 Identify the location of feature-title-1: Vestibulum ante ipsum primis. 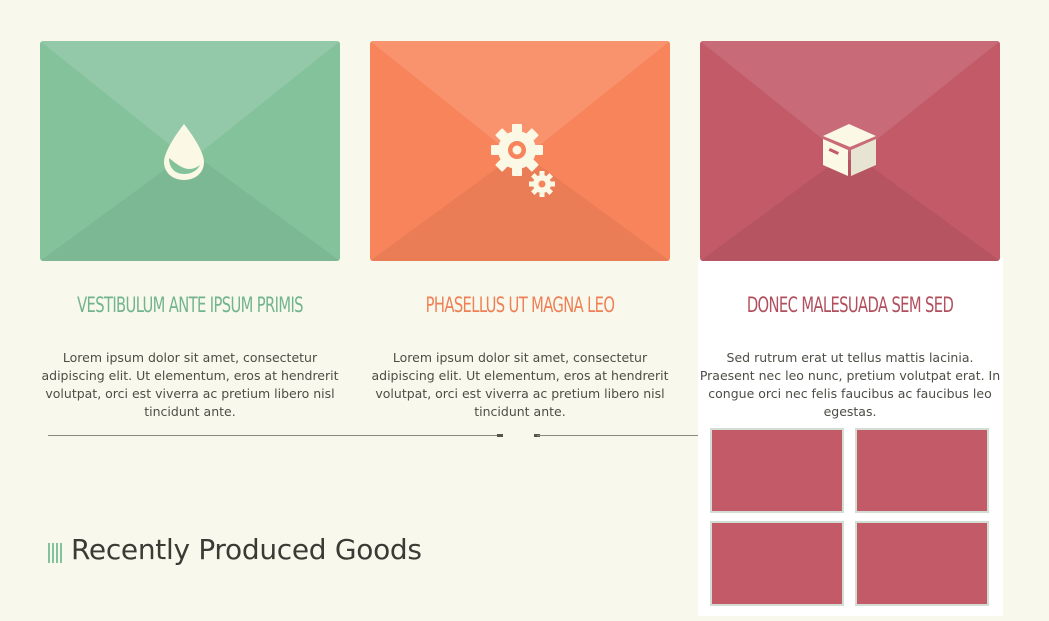
(190, 305).